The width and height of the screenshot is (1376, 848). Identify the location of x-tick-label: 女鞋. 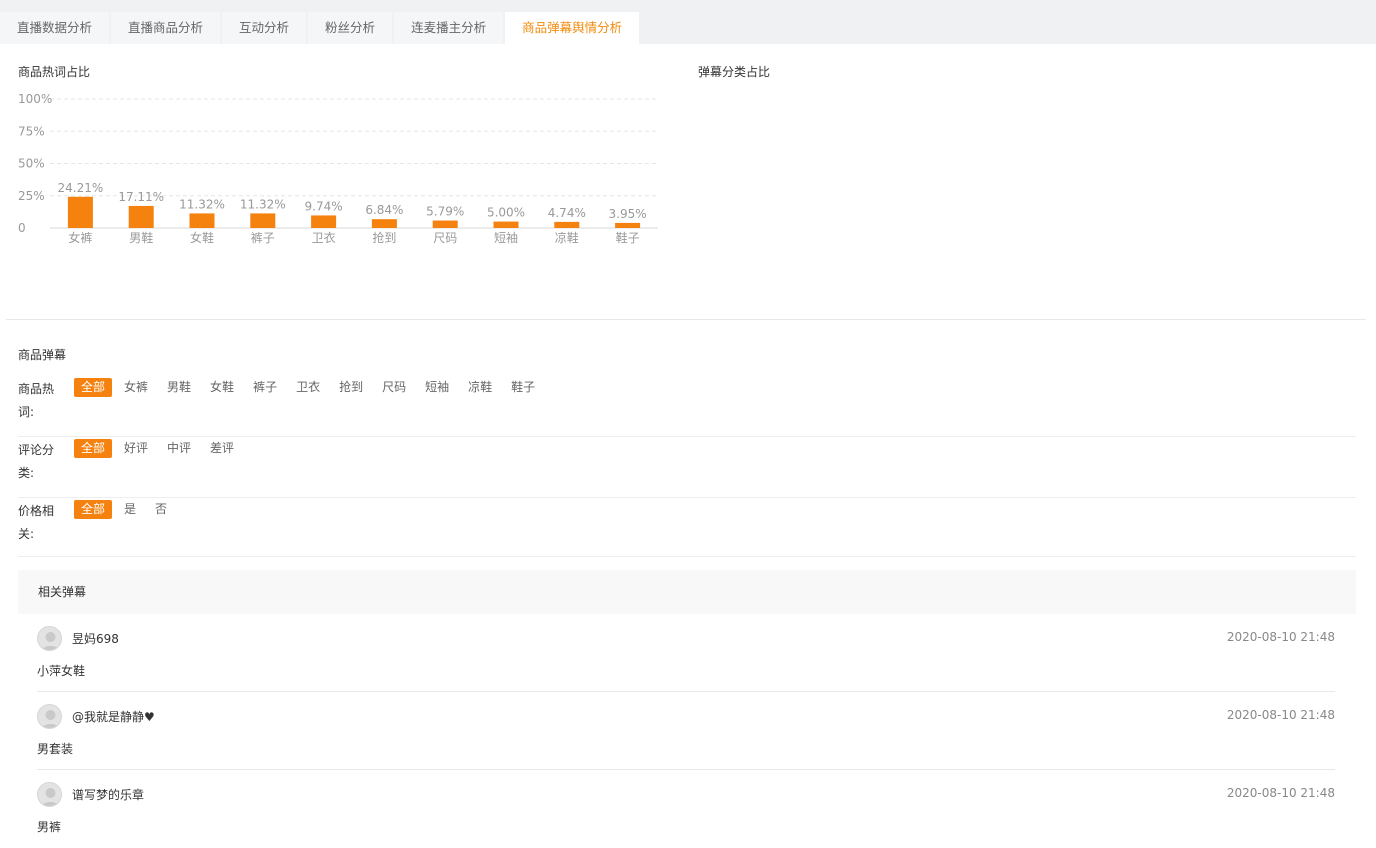
(202, 237).